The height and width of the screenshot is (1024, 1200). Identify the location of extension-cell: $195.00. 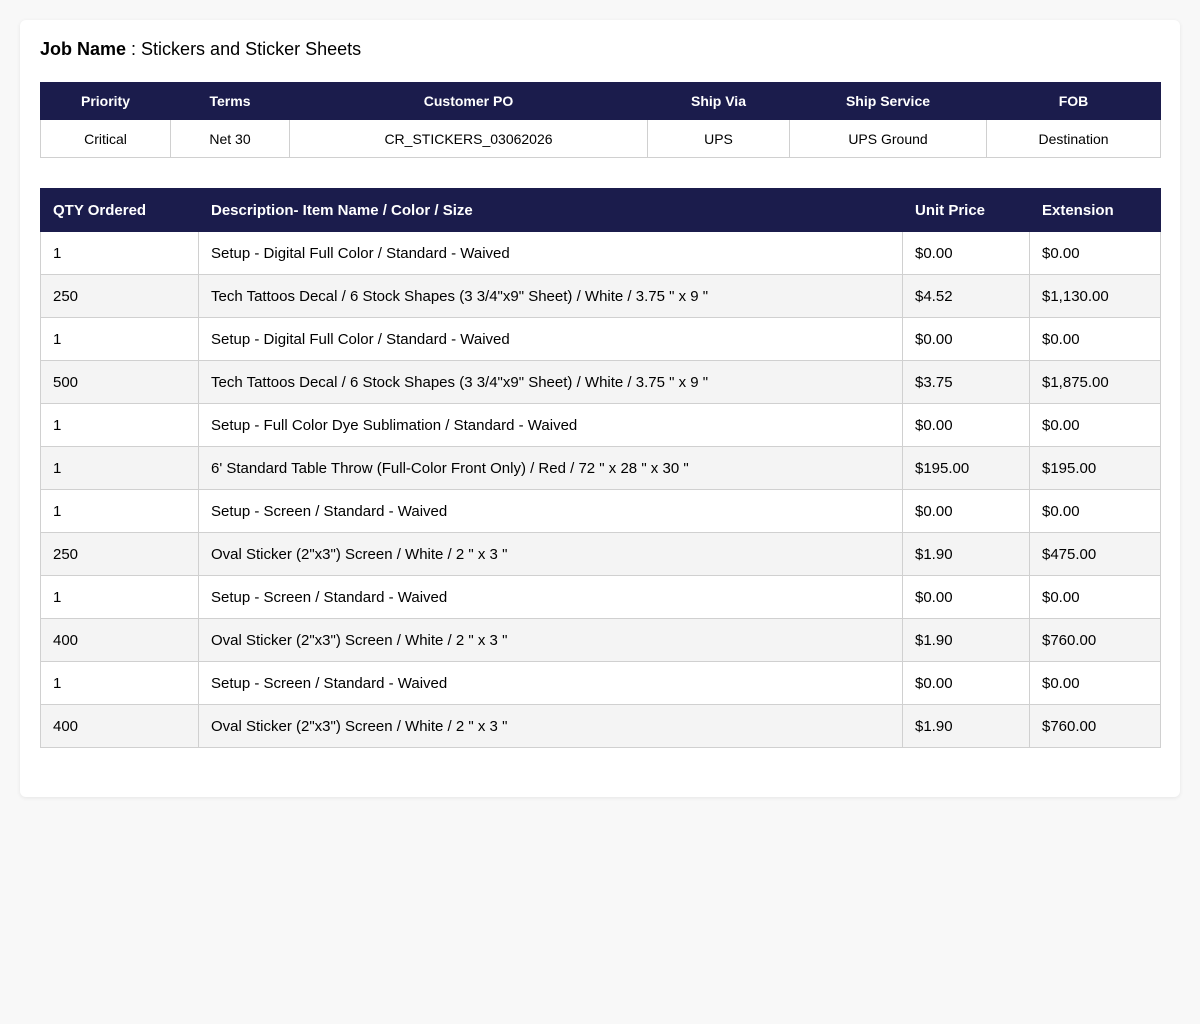
(1095, 468).